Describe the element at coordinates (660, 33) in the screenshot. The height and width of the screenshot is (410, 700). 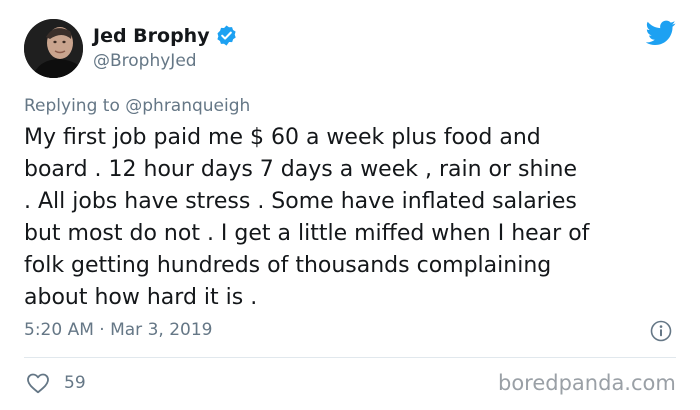
I see `twitter-bird-icon` at that location.